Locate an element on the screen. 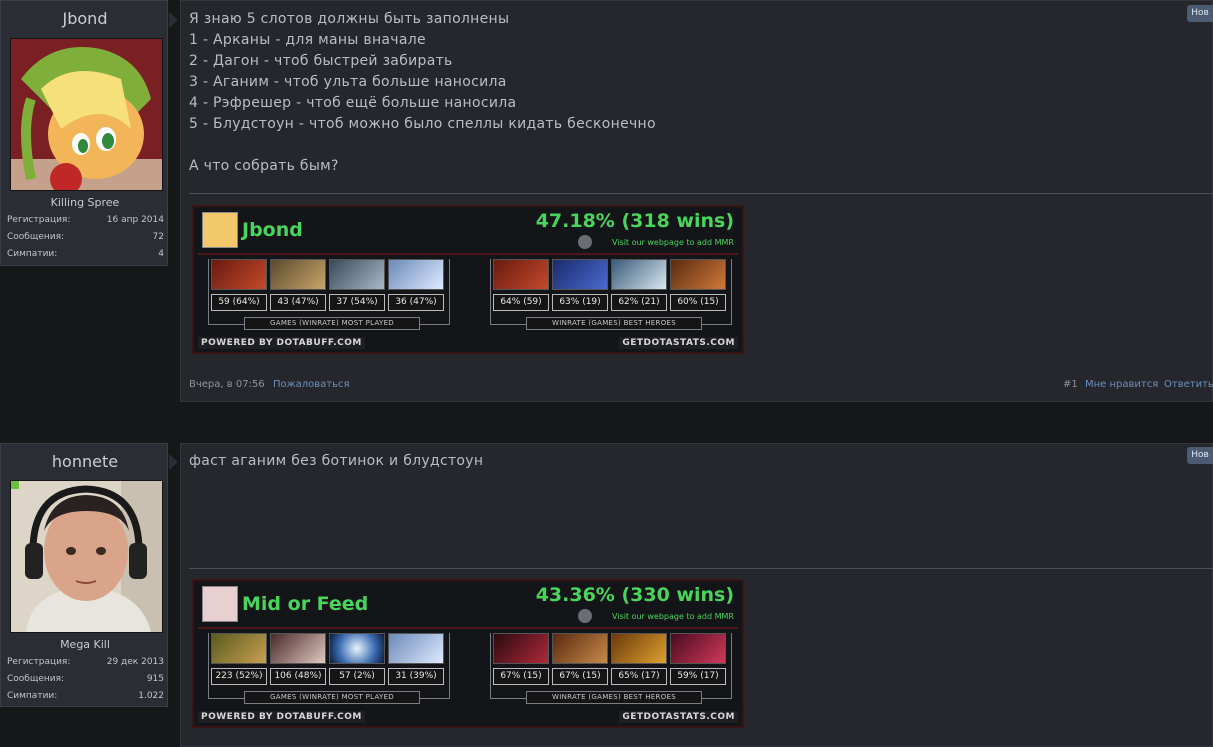  pony-avatar-image is located at coordinates (86, 114).